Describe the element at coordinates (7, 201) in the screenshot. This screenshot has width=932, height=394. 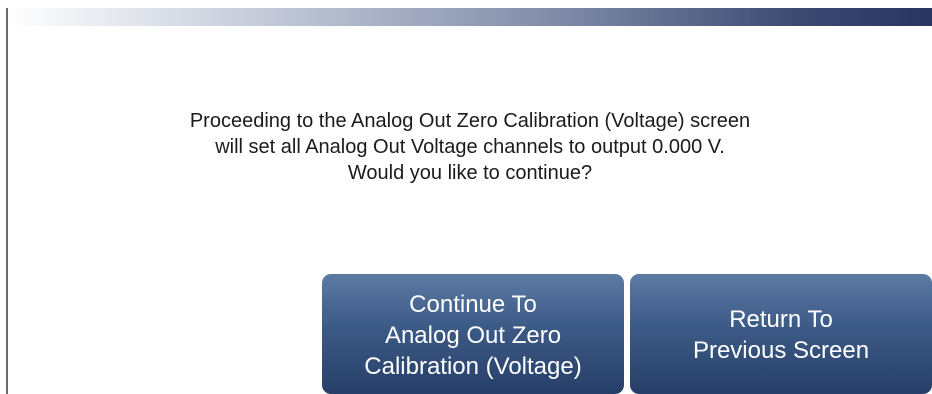
I see `window-left-border` at that location.